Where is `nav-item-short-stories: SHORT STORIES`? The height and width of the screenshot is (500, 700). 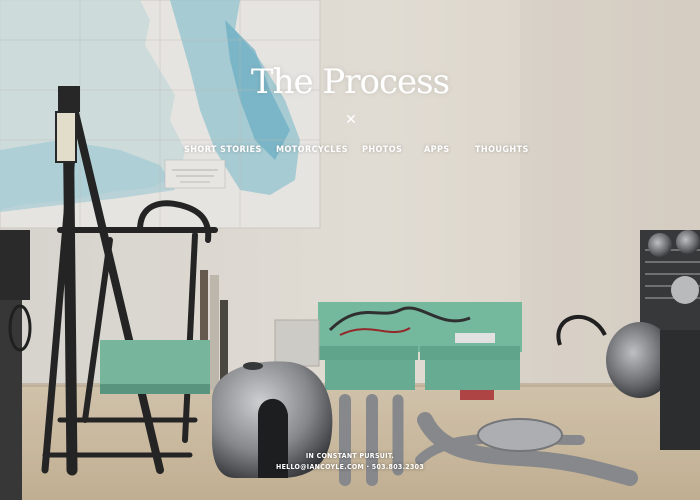 nav-item-short-stories: SHORT STORIES is located at coordinates (223, 150).